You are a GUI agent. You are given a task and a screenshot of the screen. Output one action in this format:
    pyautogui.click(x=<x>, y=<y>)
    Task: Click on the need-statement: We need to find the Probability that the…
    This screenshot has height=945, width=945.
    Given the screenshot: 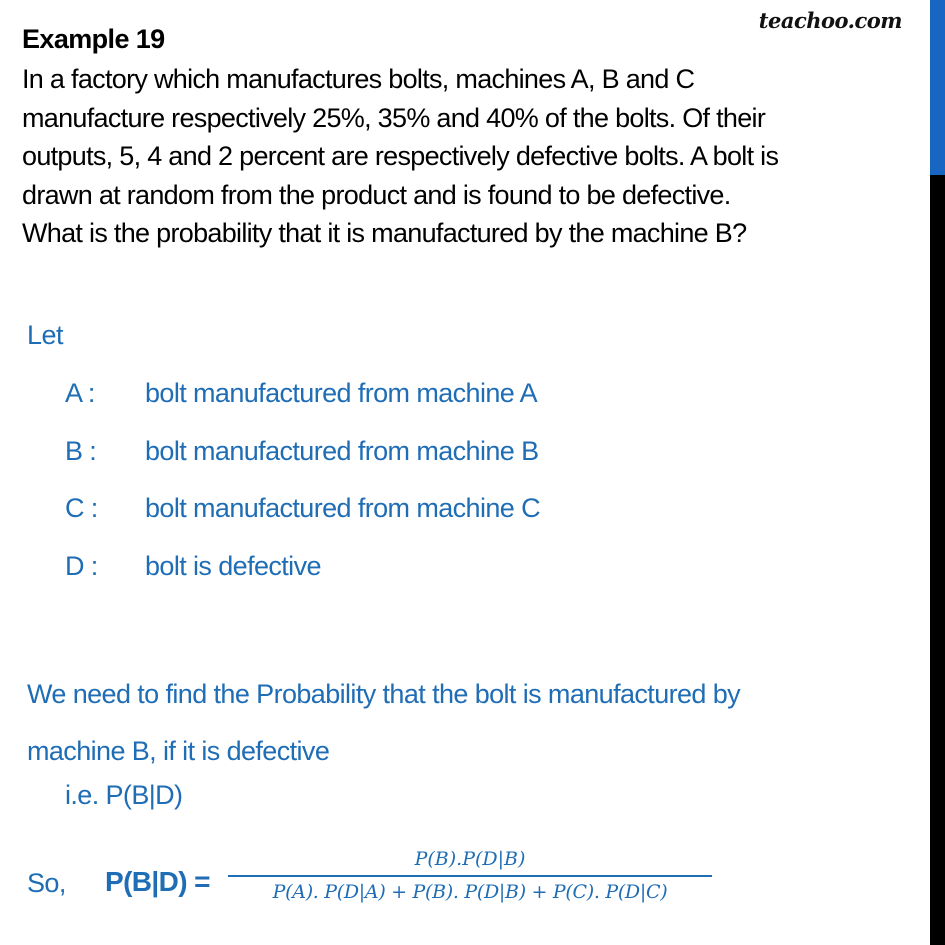 What is the action you would take?
    pyautogui.click(x=467, y=723)
    